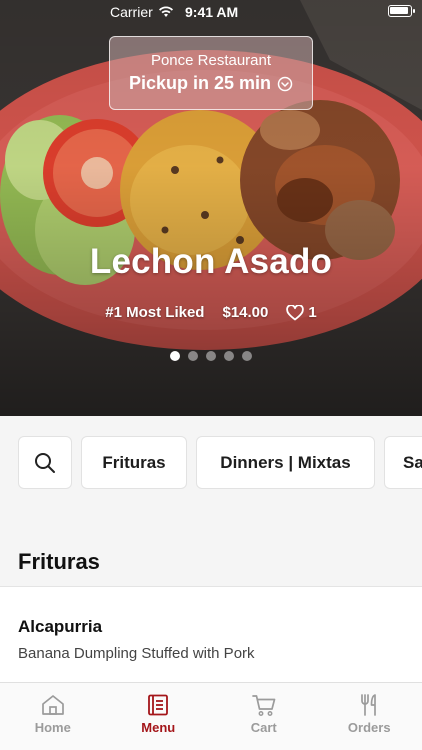 The width and height of the screenshot is (422, 750). What do you see at coordinates (52, 727) in the screenshot?
I see `tab-home-label: Home` at bounding box center [52, 727].